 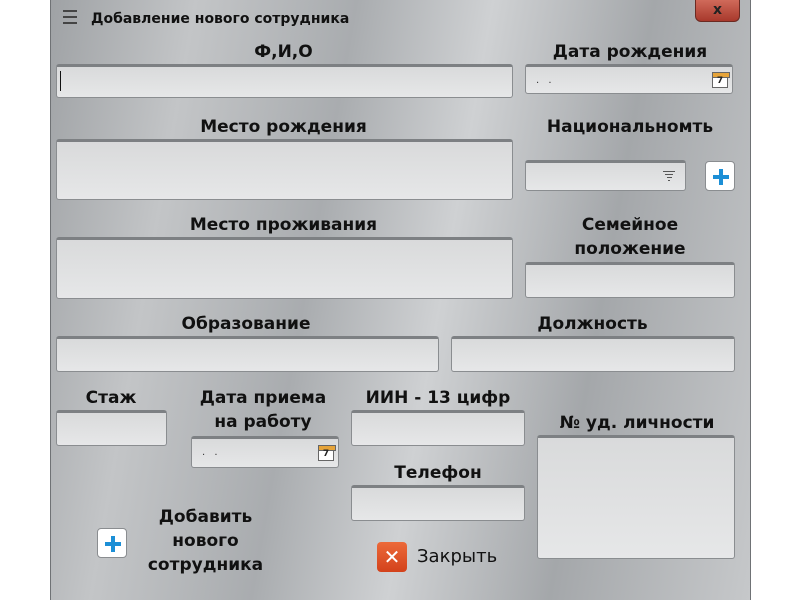 What do you see at coordinates (111, 398) in the screenshot?
I see `experience-label: Стаж` at bounding box center [111, 398].